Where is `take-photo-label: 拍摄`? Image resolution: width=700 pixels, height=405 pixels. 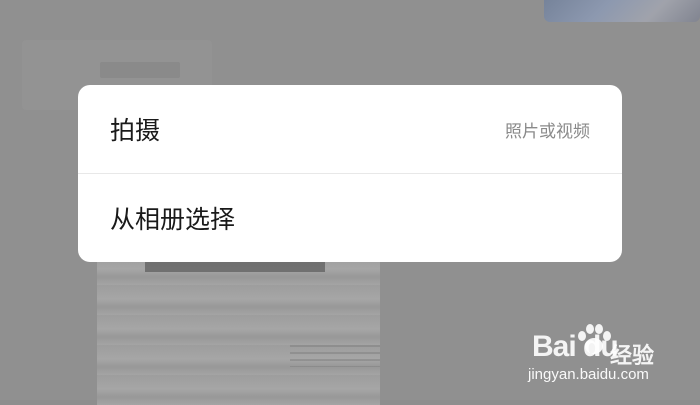
take-photo-label: 拍摄 is located at coordinates (135, 130).